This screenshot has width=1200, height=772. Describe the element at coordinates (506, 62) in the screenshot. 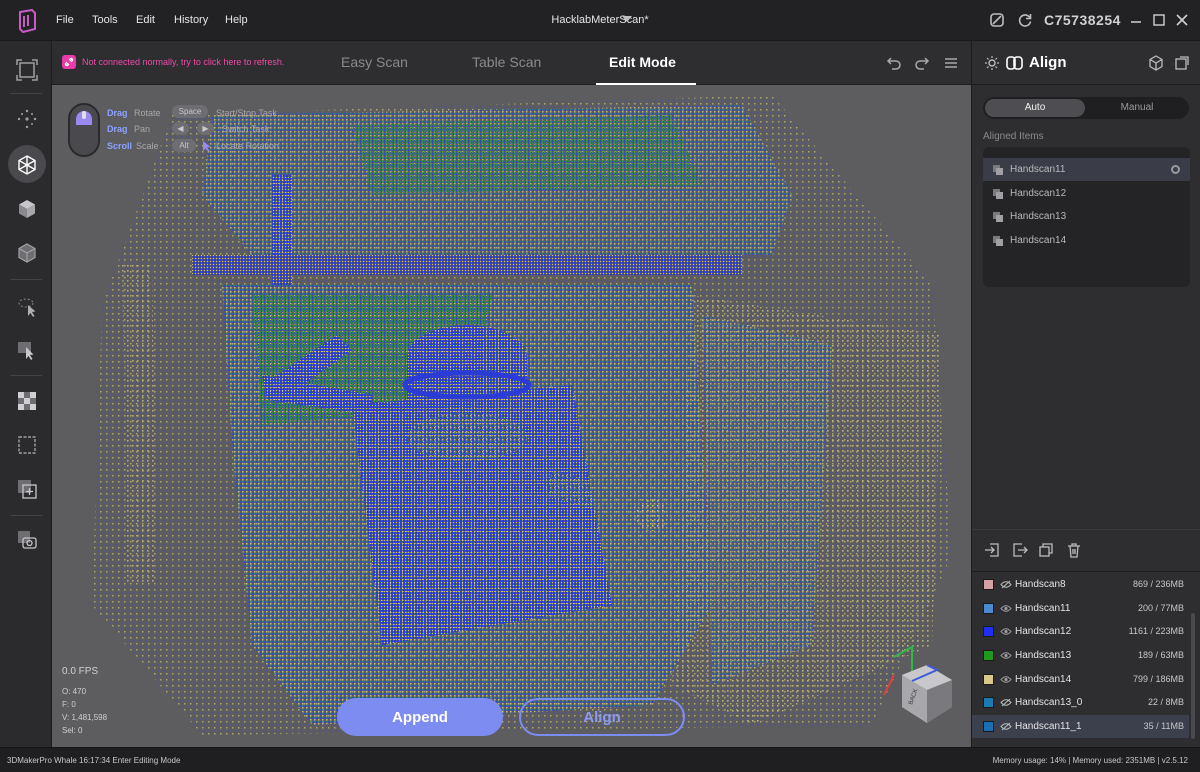

I see `tab-table-scan: Table Scan` at that location.